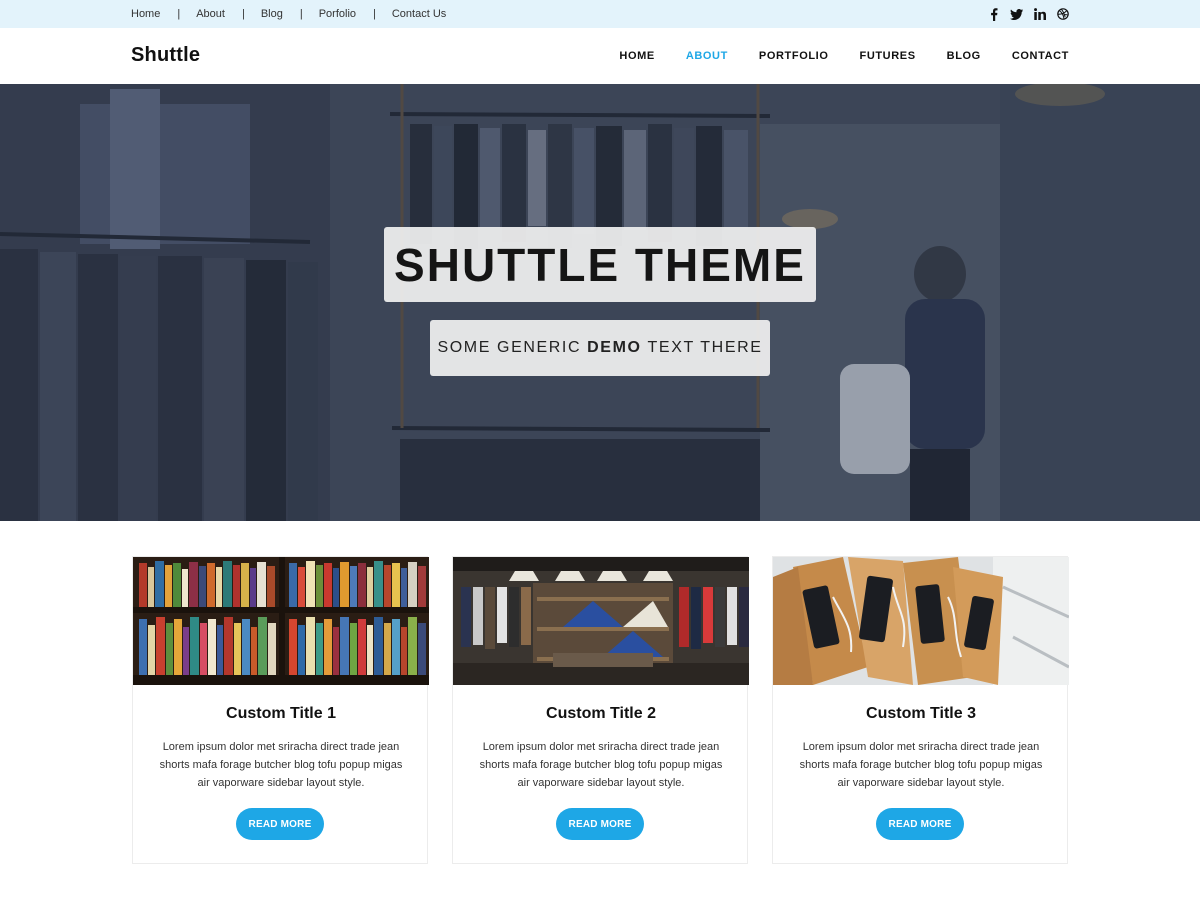  Describe the element at coordinates (600, 264) in the screenshot. I see `hero-title: SHUTTLE THEME` at that location.